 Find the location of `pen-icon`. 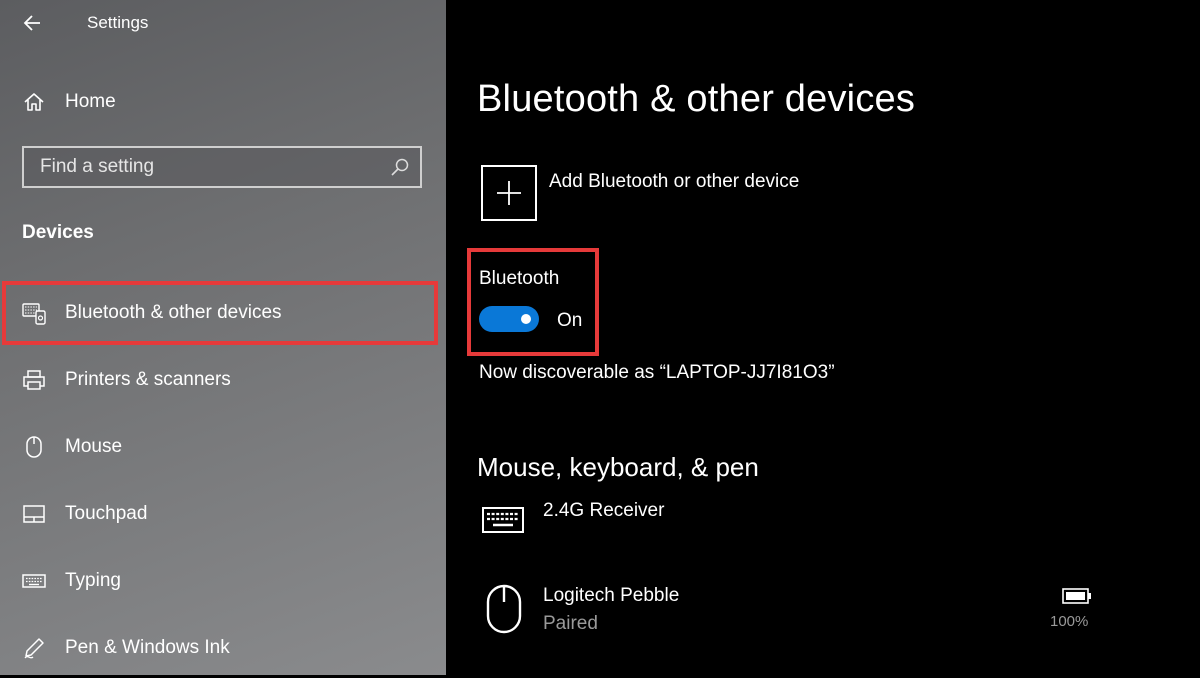

pen-icon is located at coordinates (34, 648).